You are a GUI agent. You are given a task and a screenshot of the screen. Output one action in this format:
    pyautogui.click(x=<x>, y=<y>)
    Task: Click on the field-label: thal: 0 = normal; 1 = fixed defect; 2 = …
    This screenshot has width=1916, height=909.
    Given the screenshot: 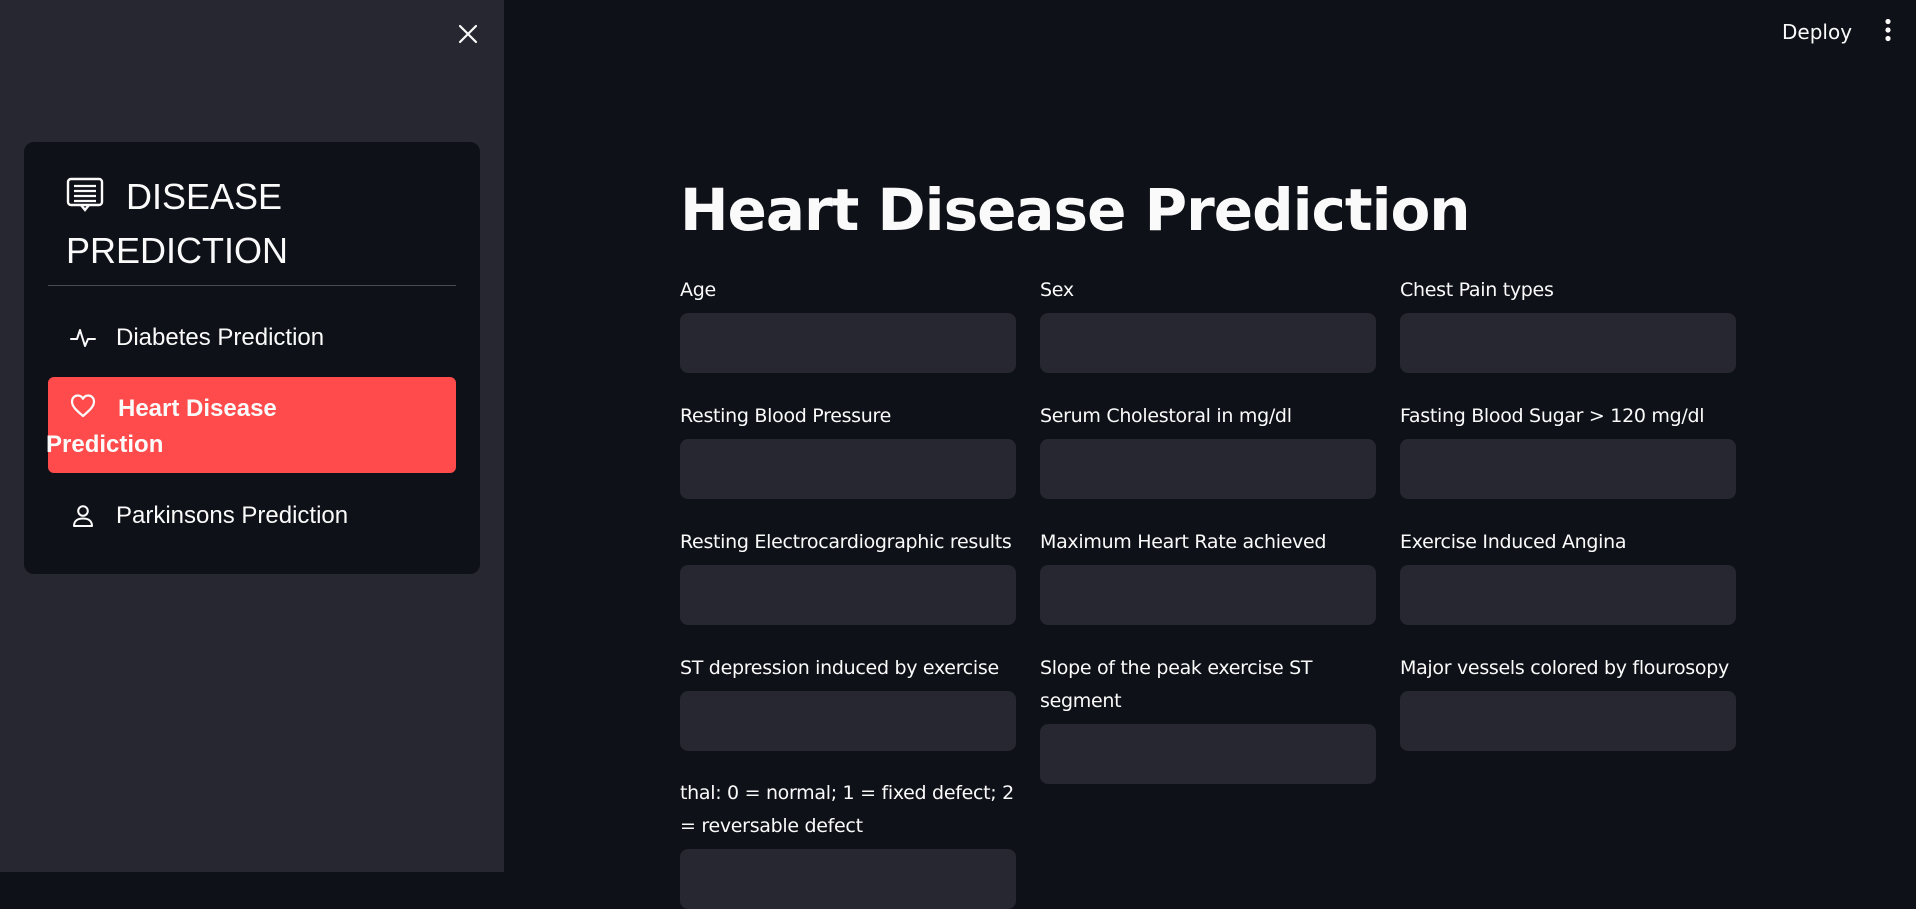 What is the action you would take?
    pyautogui.click(x=847, y=809)
    